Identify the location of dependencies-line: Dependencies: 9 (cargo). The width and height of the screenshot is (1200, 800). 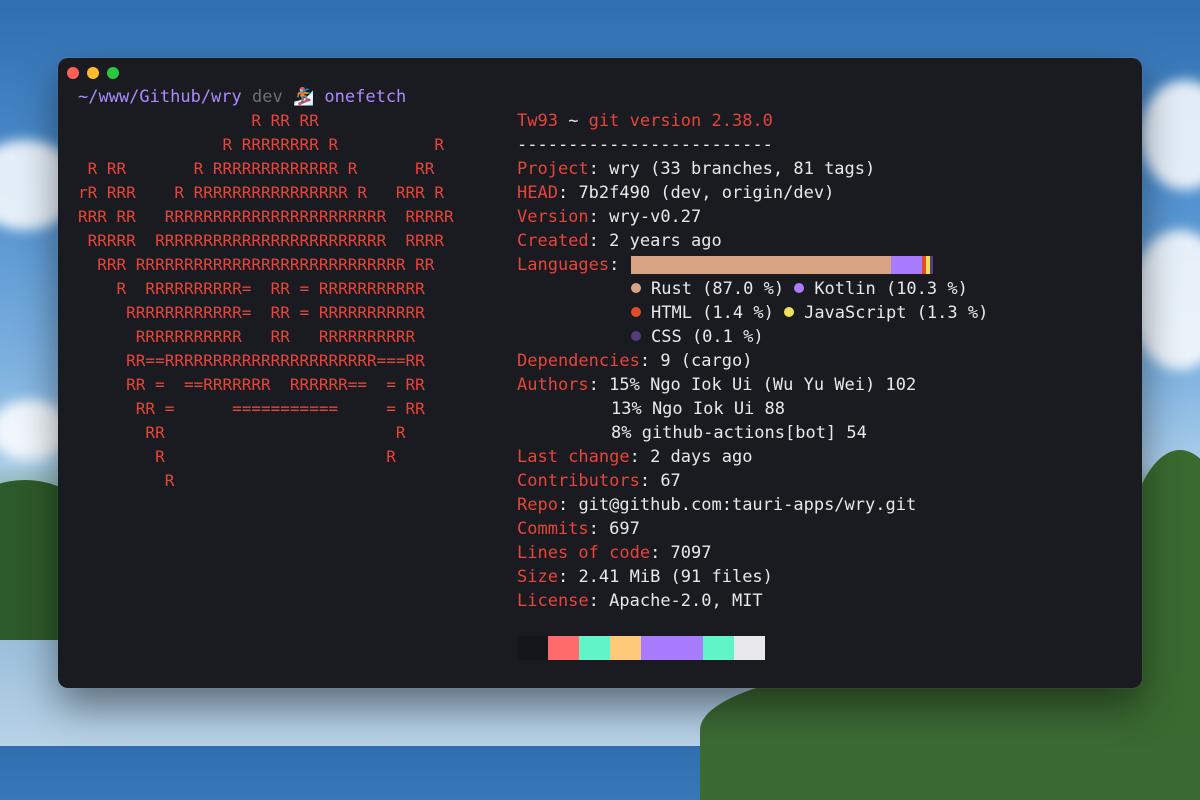
(635, 361).